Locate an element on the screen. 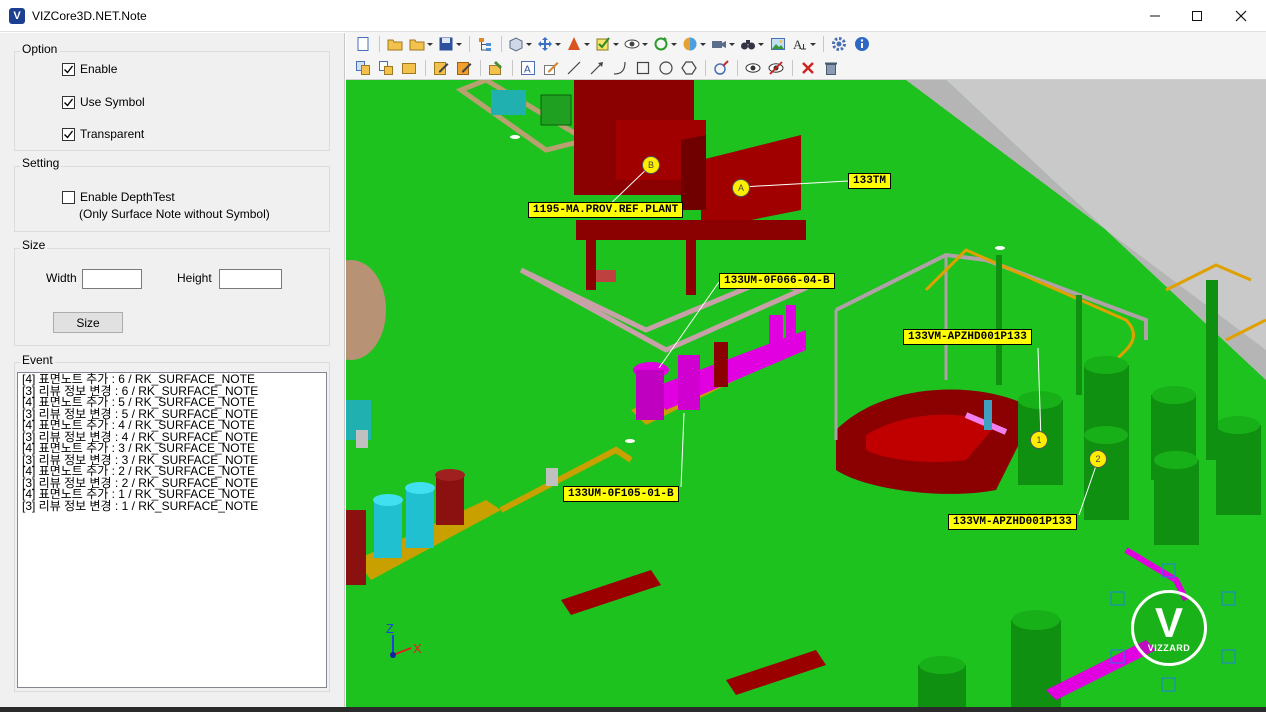 The image size is (1266, 712). move-button is located at coordinates (549, 44).